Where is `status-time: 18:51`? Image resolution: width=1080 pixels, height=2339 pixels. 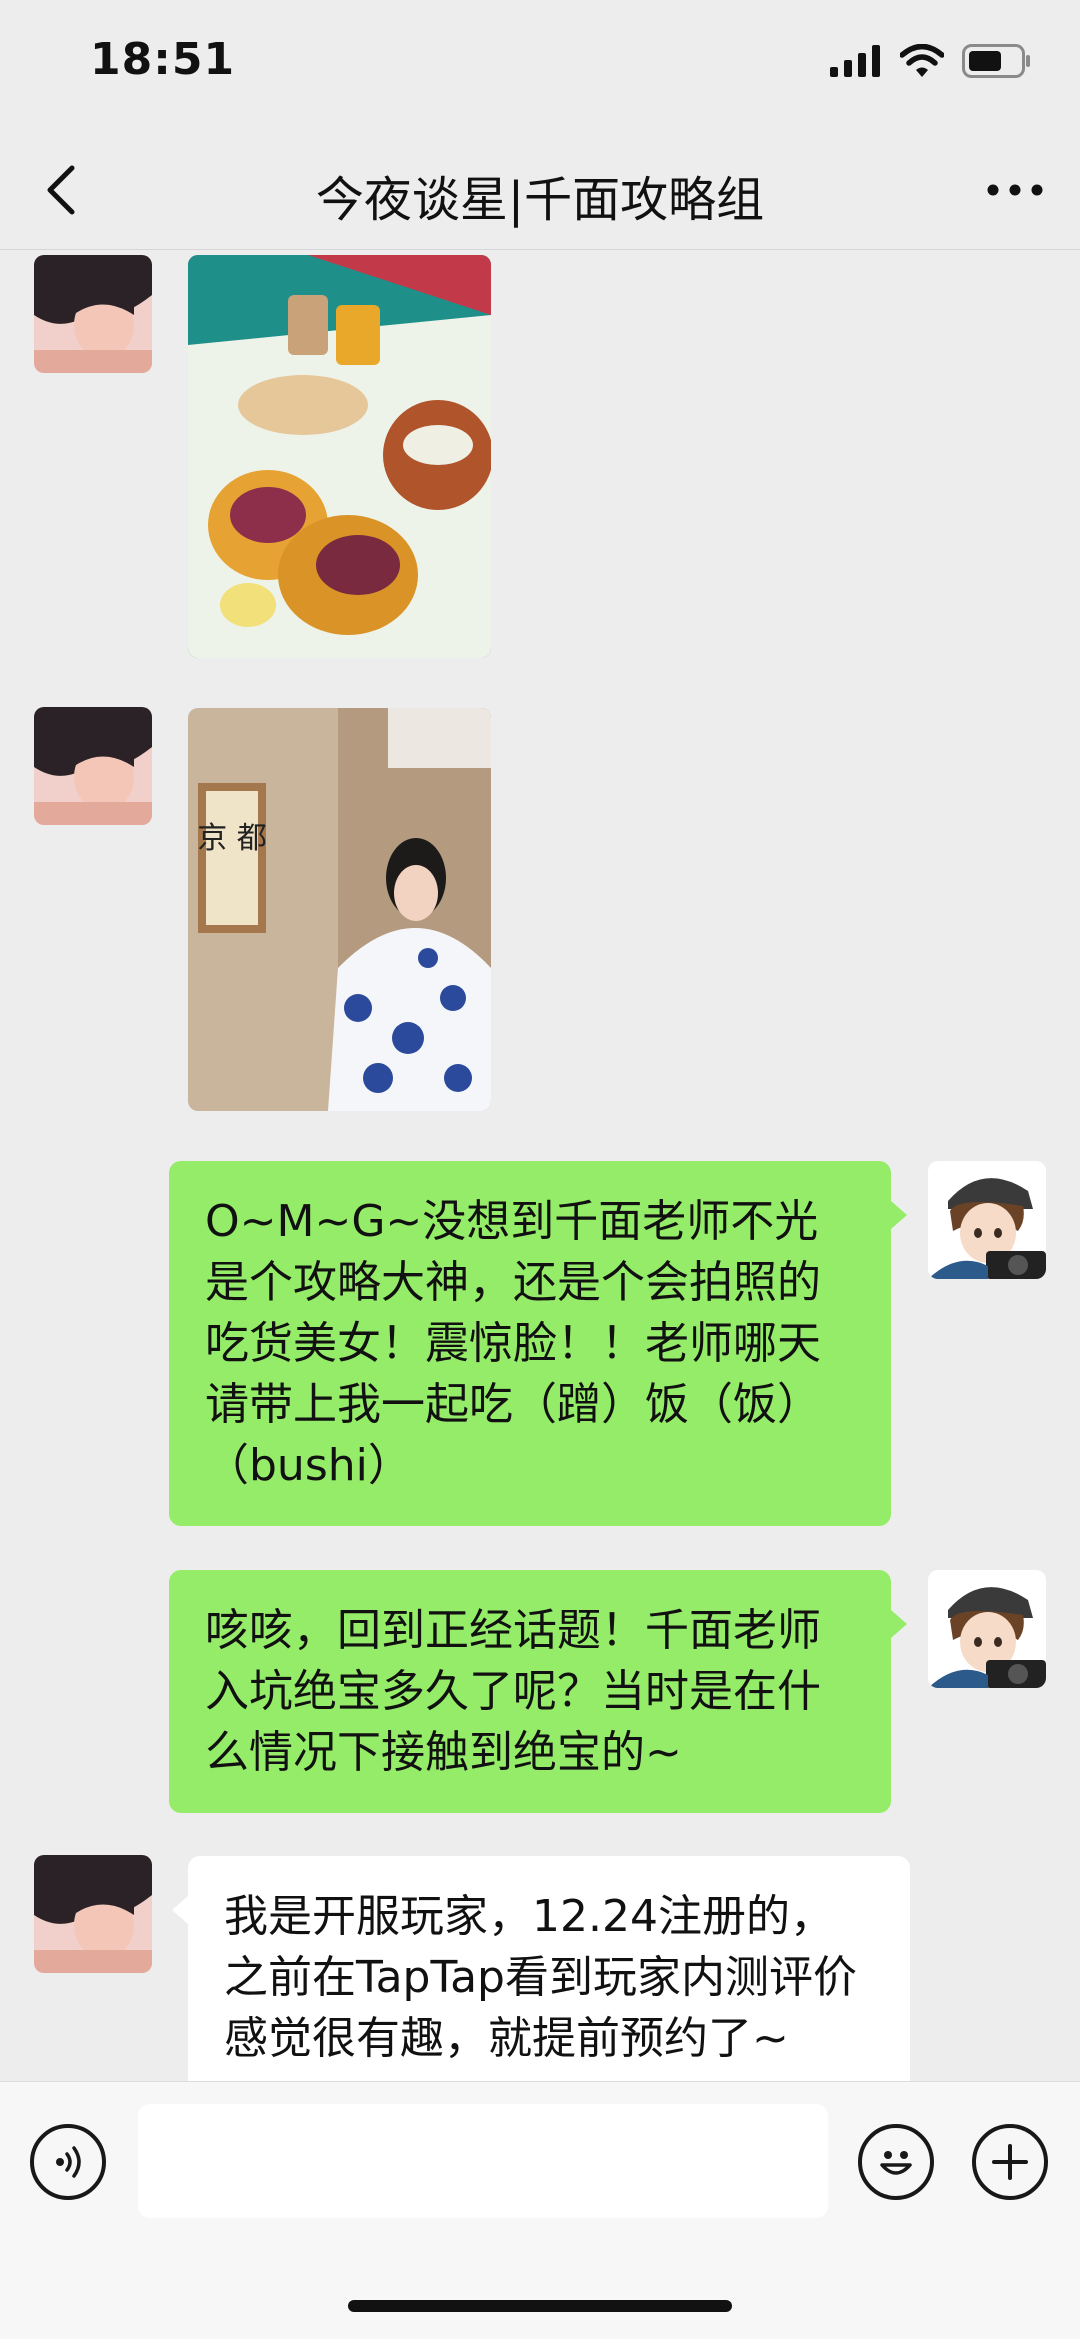 status-time: 18:51 is located at coordinates (163, 59).